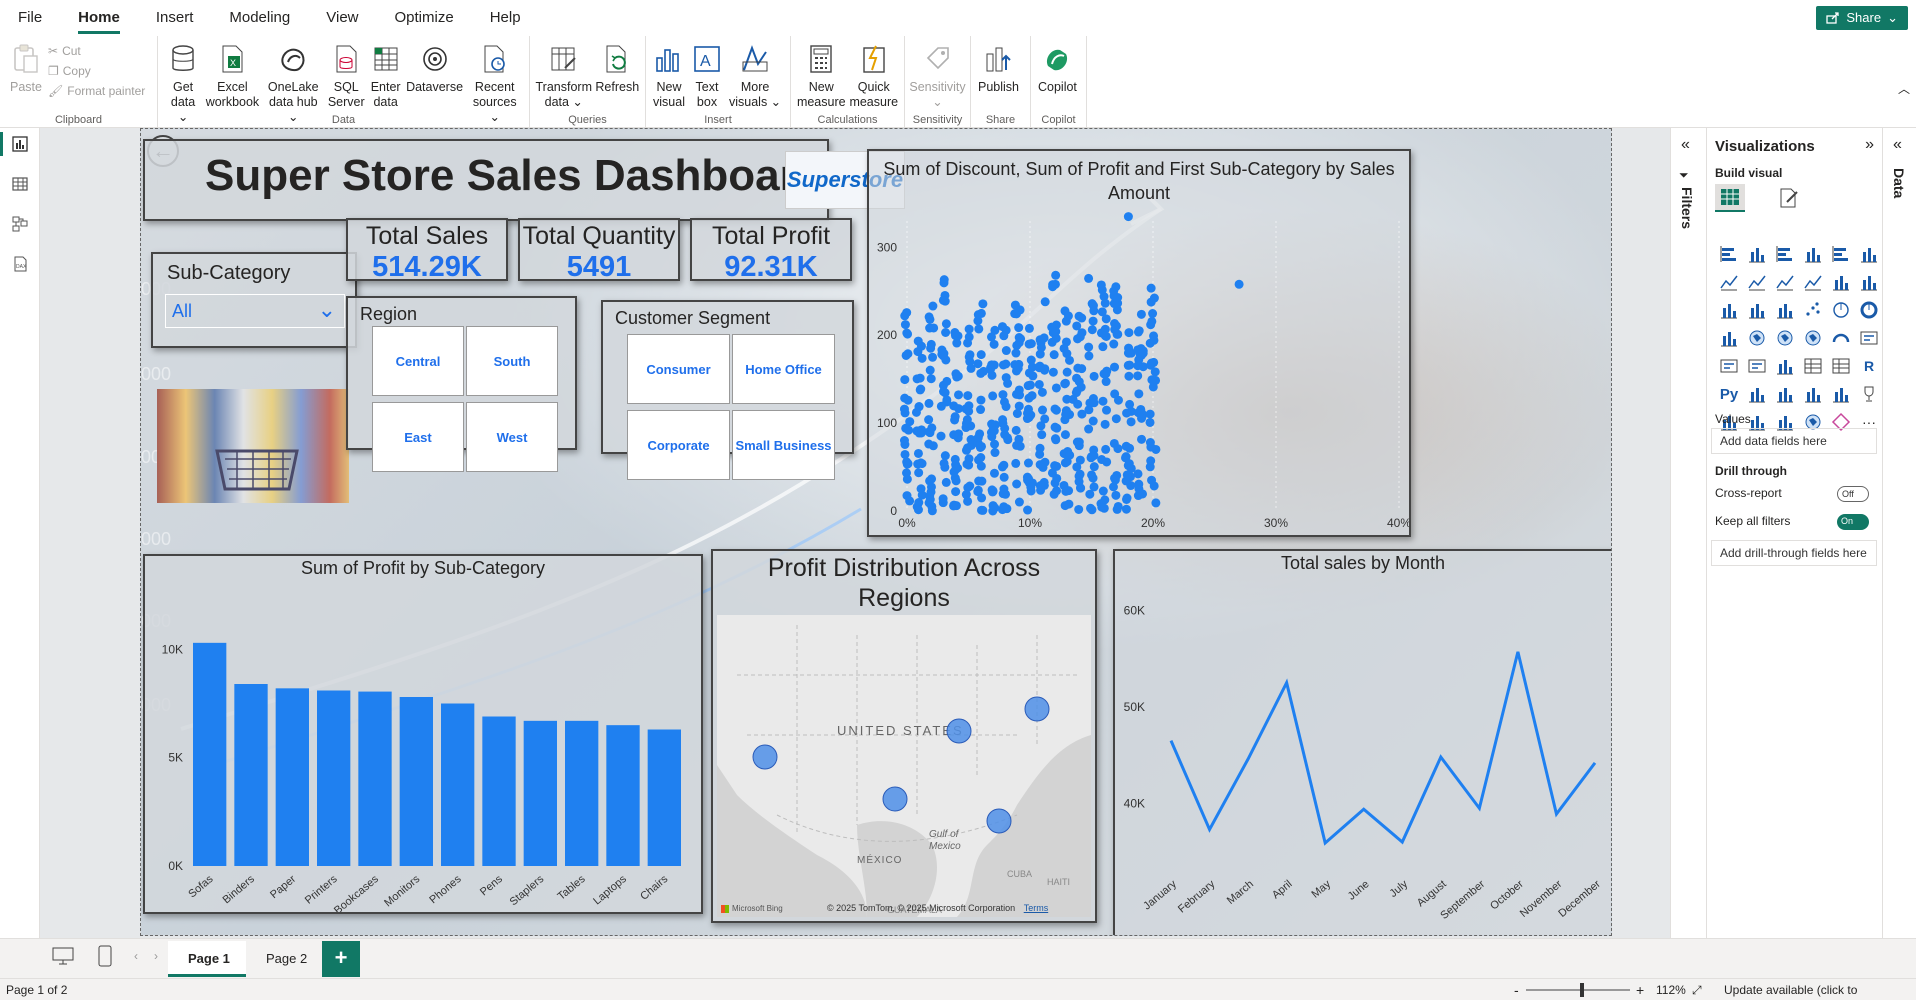 This screenshot has height=1000, width=1916. Describe the element at coordinates (1383, 748) in the screenshot. I see `line-series` at that location.